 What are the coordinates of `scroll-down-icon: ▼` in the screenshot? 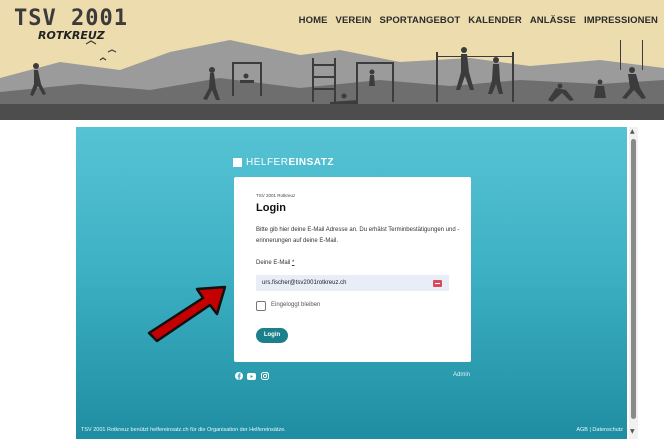 It's located at (632, 432).